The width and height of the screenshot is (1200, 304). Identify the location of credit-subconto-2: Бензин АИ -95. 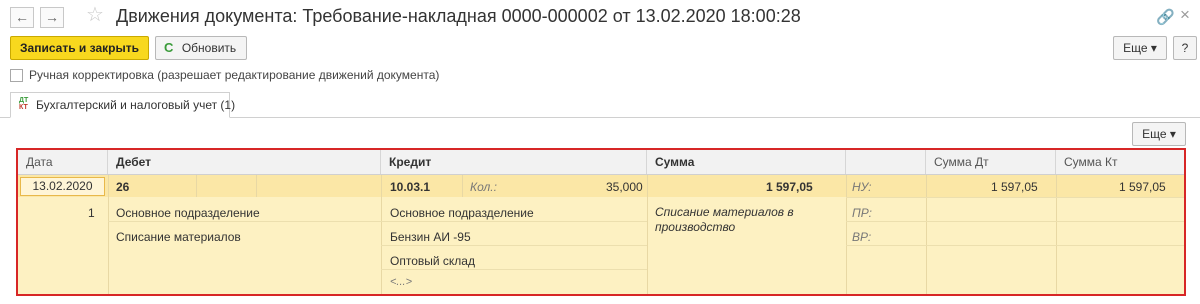
(430, 237).